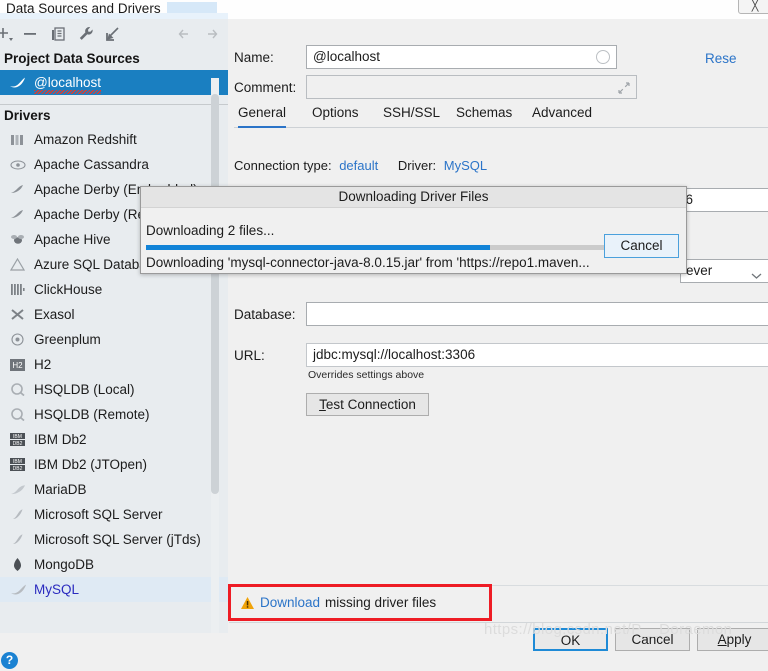 The height and width of the screenshot is (671, 768). Describe the element at coordinates (211, 34) in the screenshot. I see `navigate-forward-button` at that location.